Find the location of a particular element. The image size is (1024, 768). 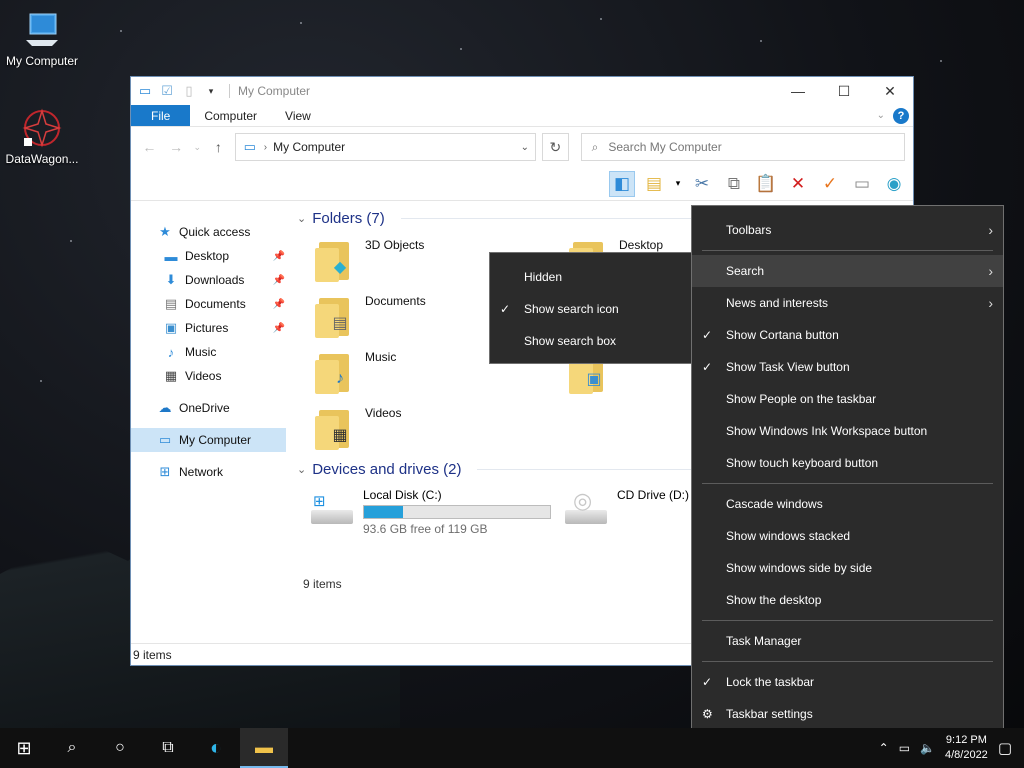

back-button: ← is located at coordinates (149, 147).